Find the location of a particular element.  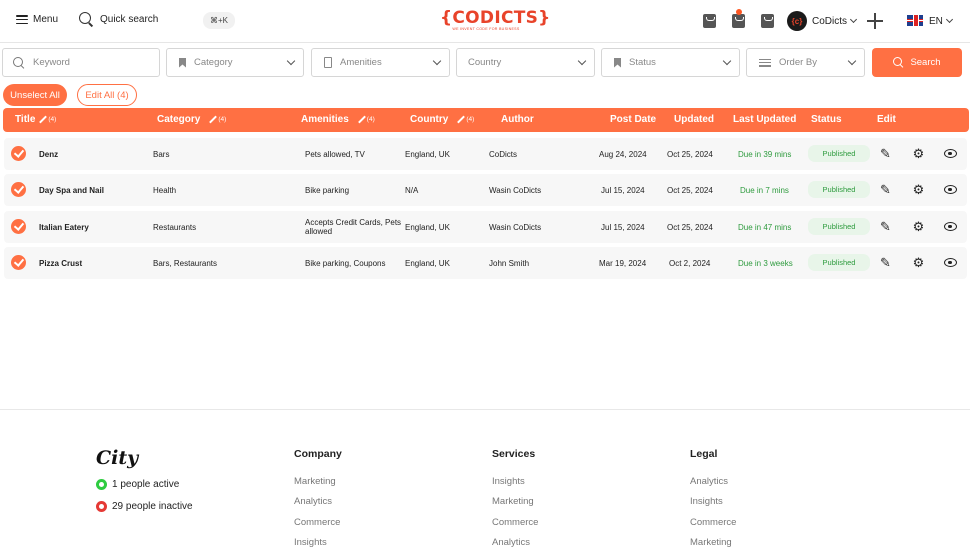

order-by-select: Order By is located at coordinates (805, 62).